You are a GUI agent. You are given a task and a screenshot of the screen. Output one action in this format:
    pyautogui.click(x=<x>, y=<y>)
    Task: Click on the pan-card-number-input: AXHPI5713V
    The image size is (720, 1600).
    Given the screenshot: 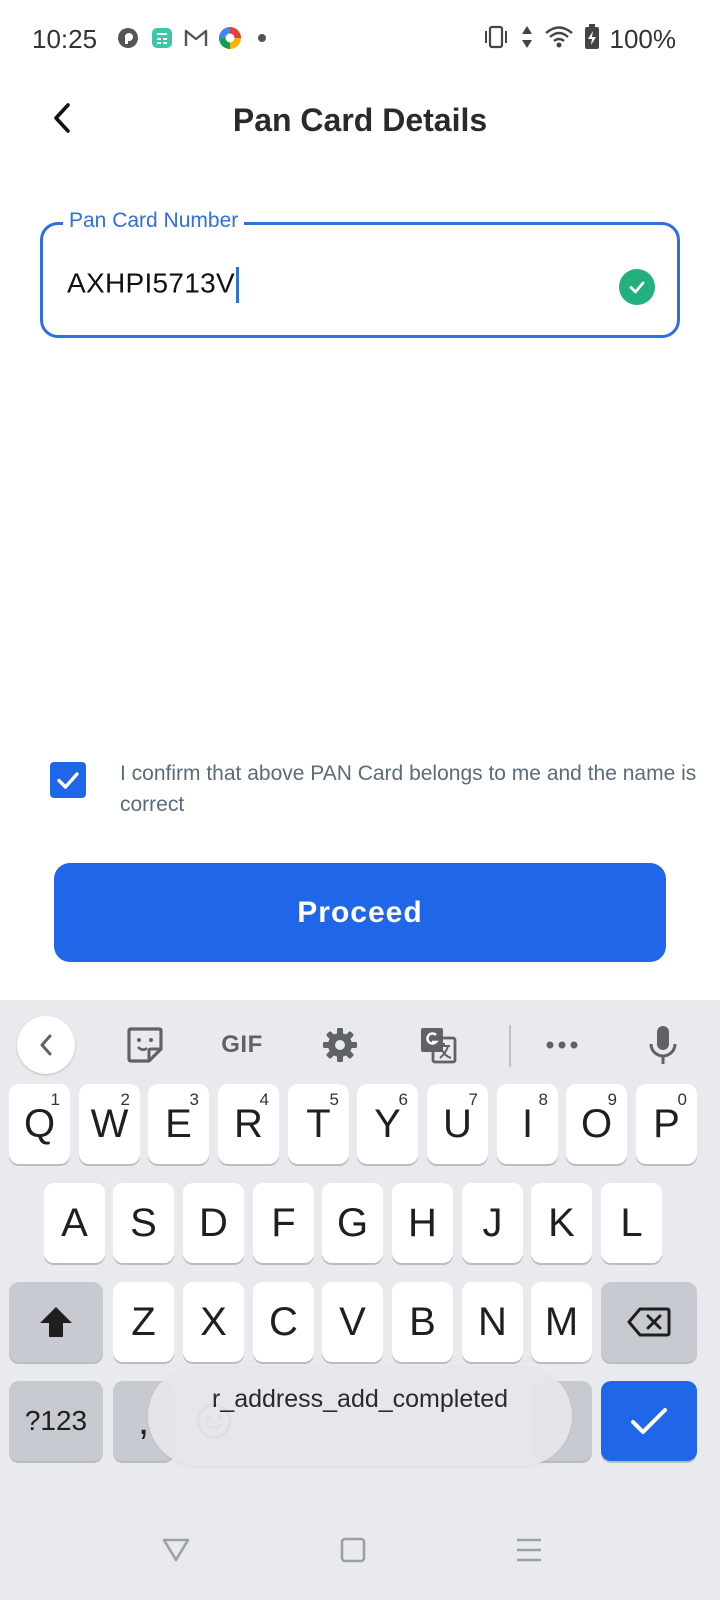 What is the action you would take?
    pyautogui.click(x=153, y=285)
    